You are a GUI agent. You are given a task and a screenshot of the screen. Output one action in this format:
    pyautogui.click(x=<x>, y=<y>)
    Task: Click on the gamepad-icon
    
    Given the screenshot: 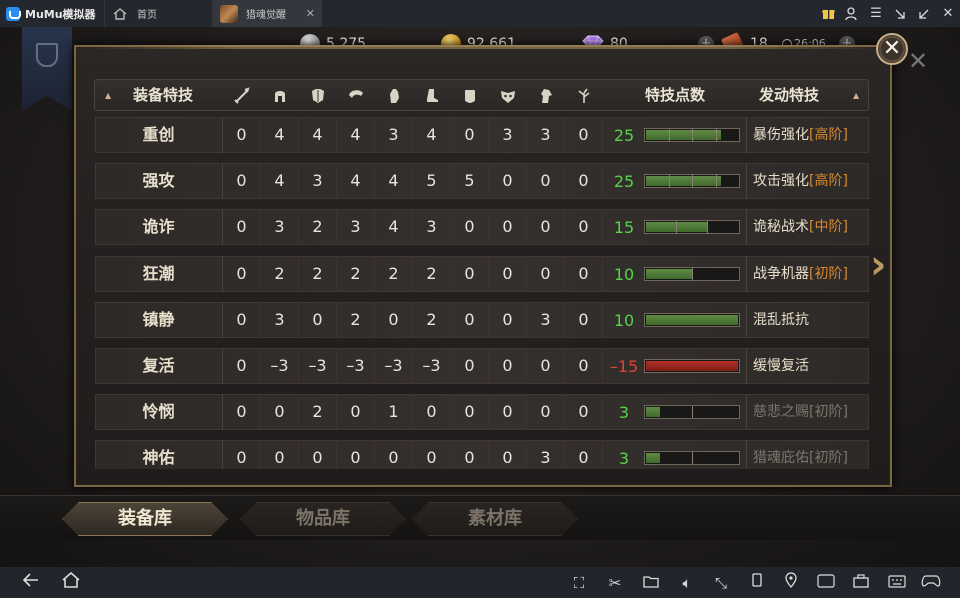 What is the action you would take?
    pyautogui.click(x=931, y=583)
    